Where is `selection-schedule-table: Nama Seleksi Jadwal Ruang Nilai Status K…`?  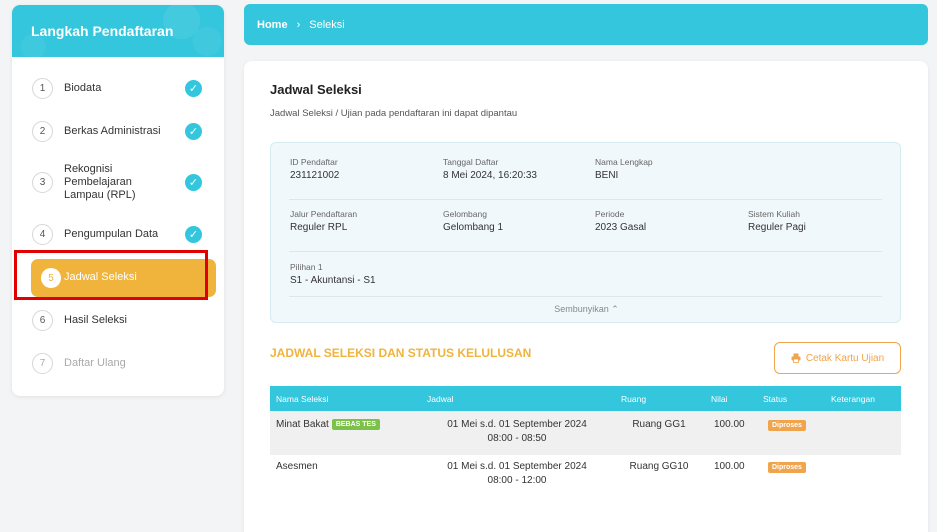 selection-schedule-table: Nama Seleksi Jadwal Ruang Nilai Status K… is located at coordinates (585, 442).